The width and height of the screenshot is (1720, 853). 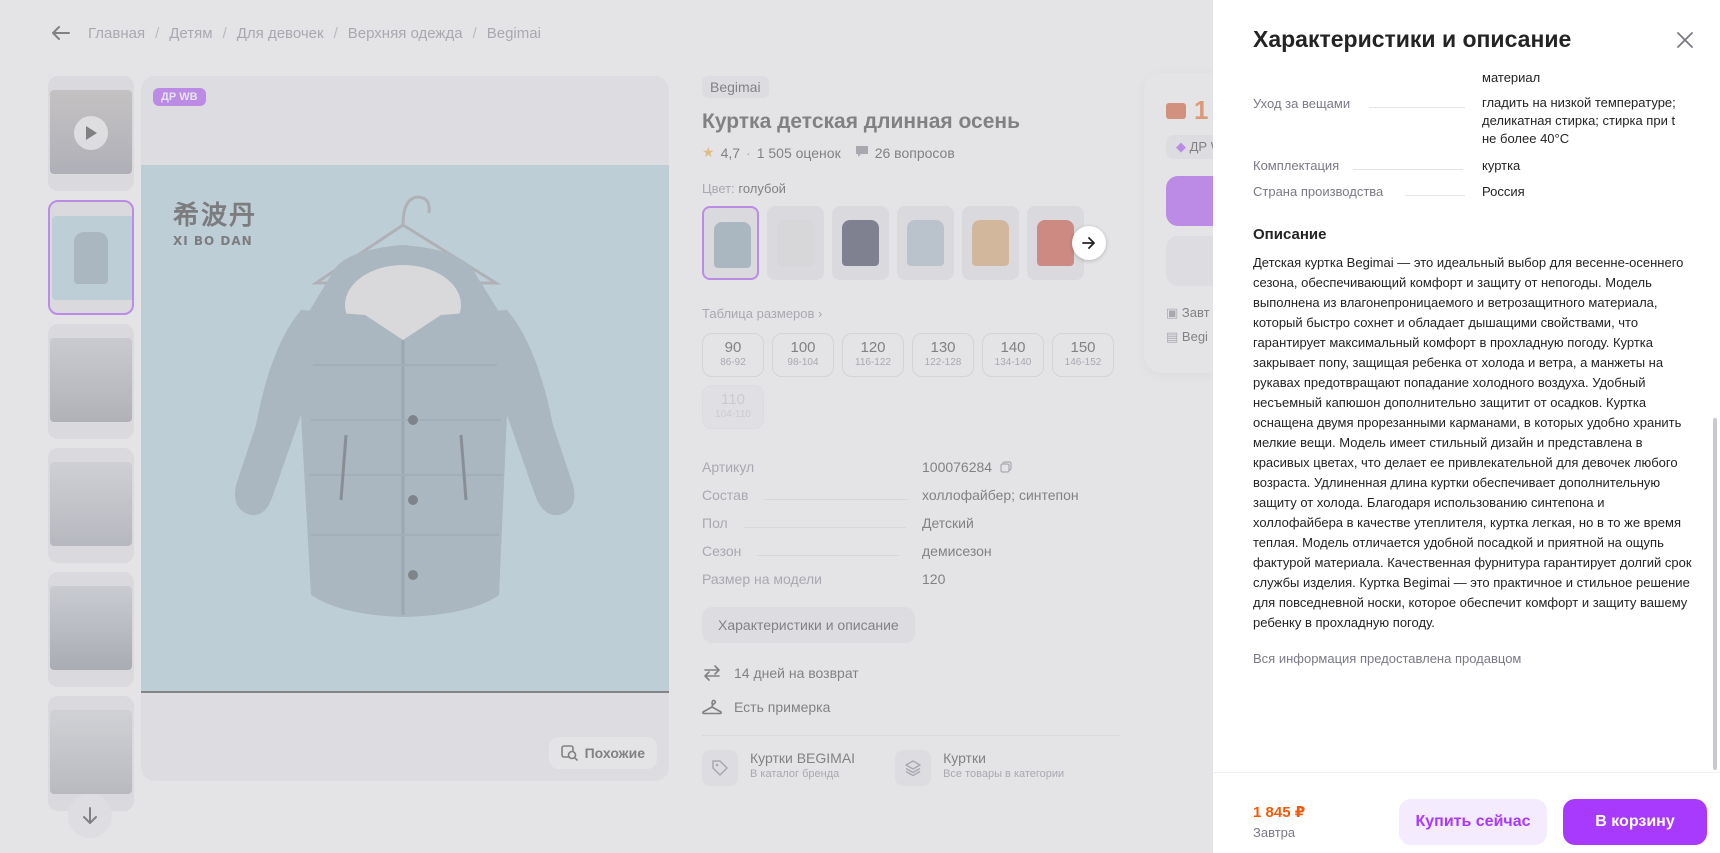 What do you see at coordinates (861, 121) in the screenshot?
I see `product-title: Куртка детская длинная осень` at bounding box center [861, 121].